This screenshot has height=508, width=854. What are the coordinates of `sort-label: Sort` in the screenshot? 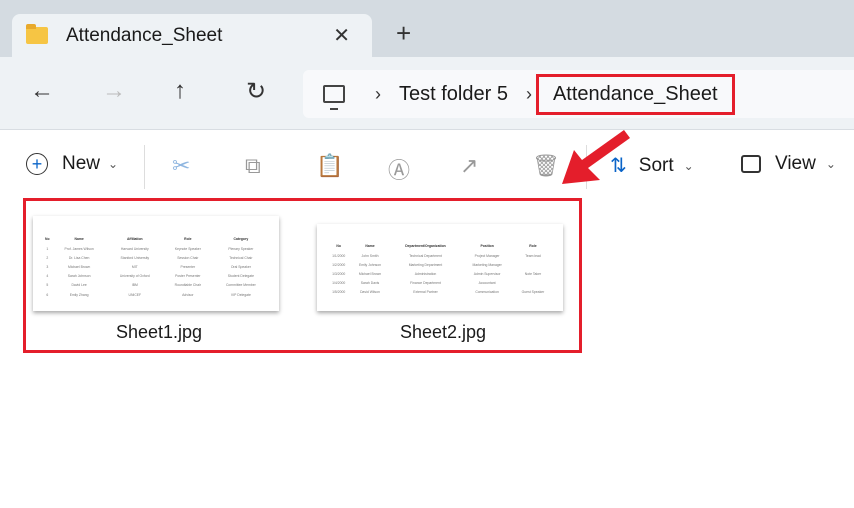 It's located at (656, 165).